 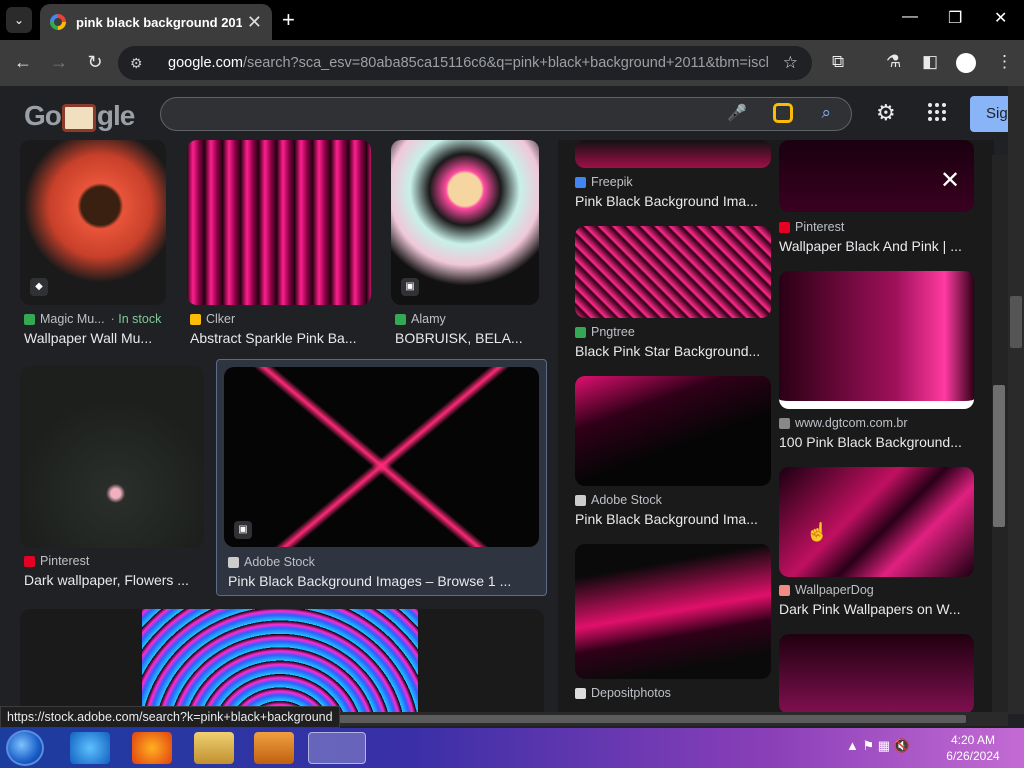 I want to click on result-thumbnail-wave-frame, so click(x=282, y=661).